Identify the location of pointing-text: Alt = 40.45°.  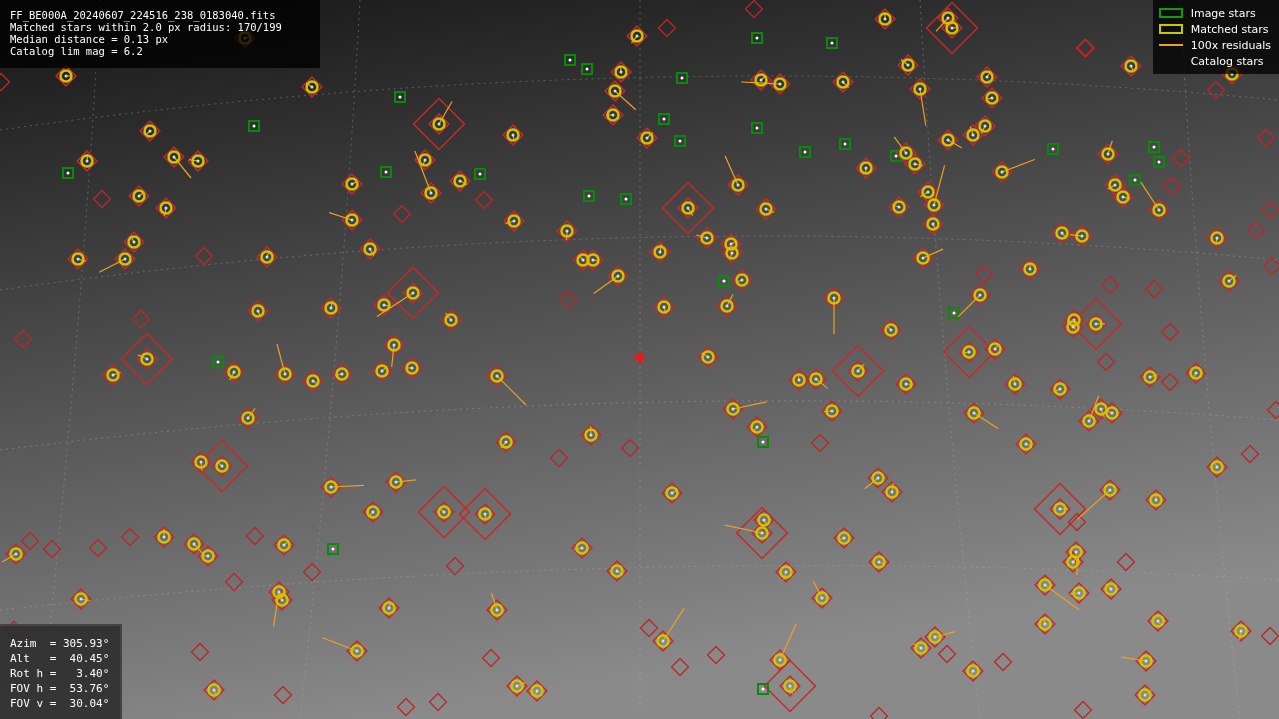
(60, 658).